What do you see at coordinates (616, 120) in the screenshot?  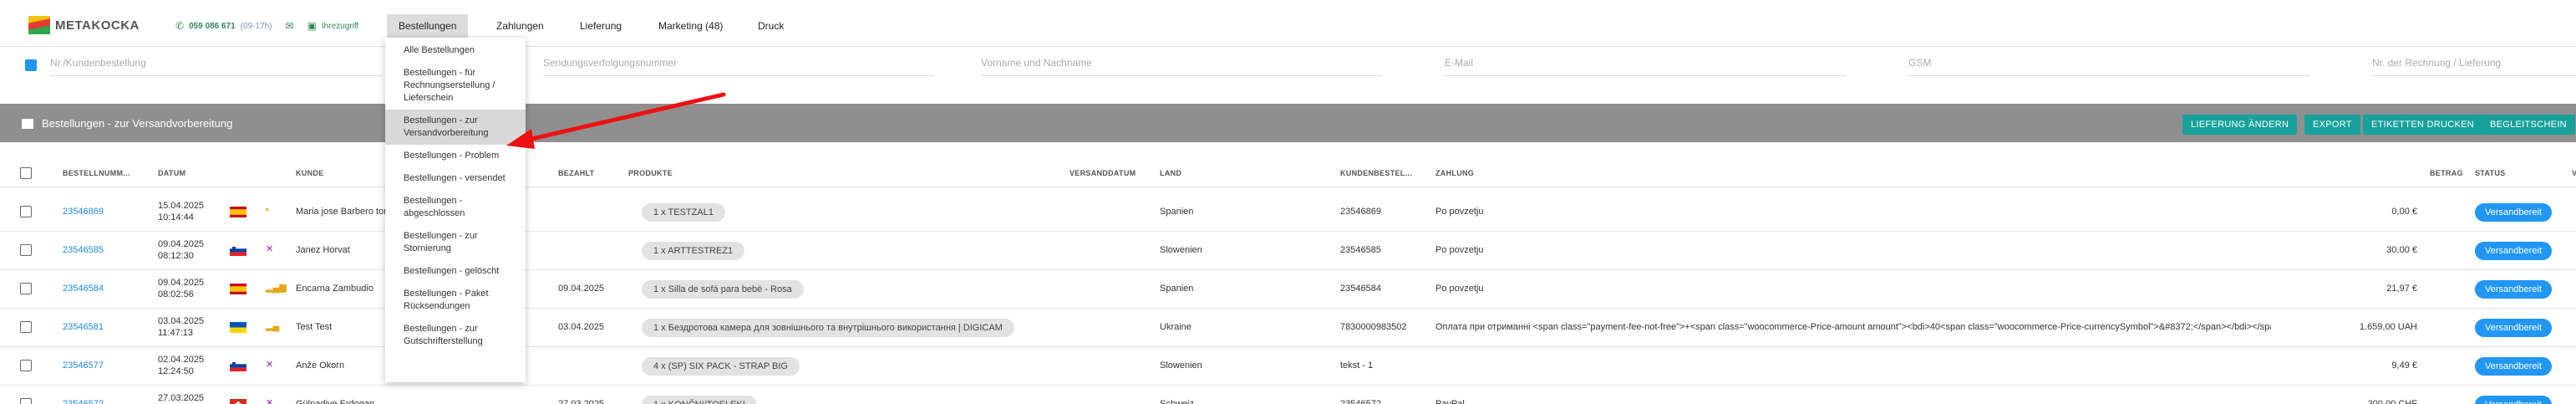 I see `red-arrow-annotation` at bounding box center [616, 120].